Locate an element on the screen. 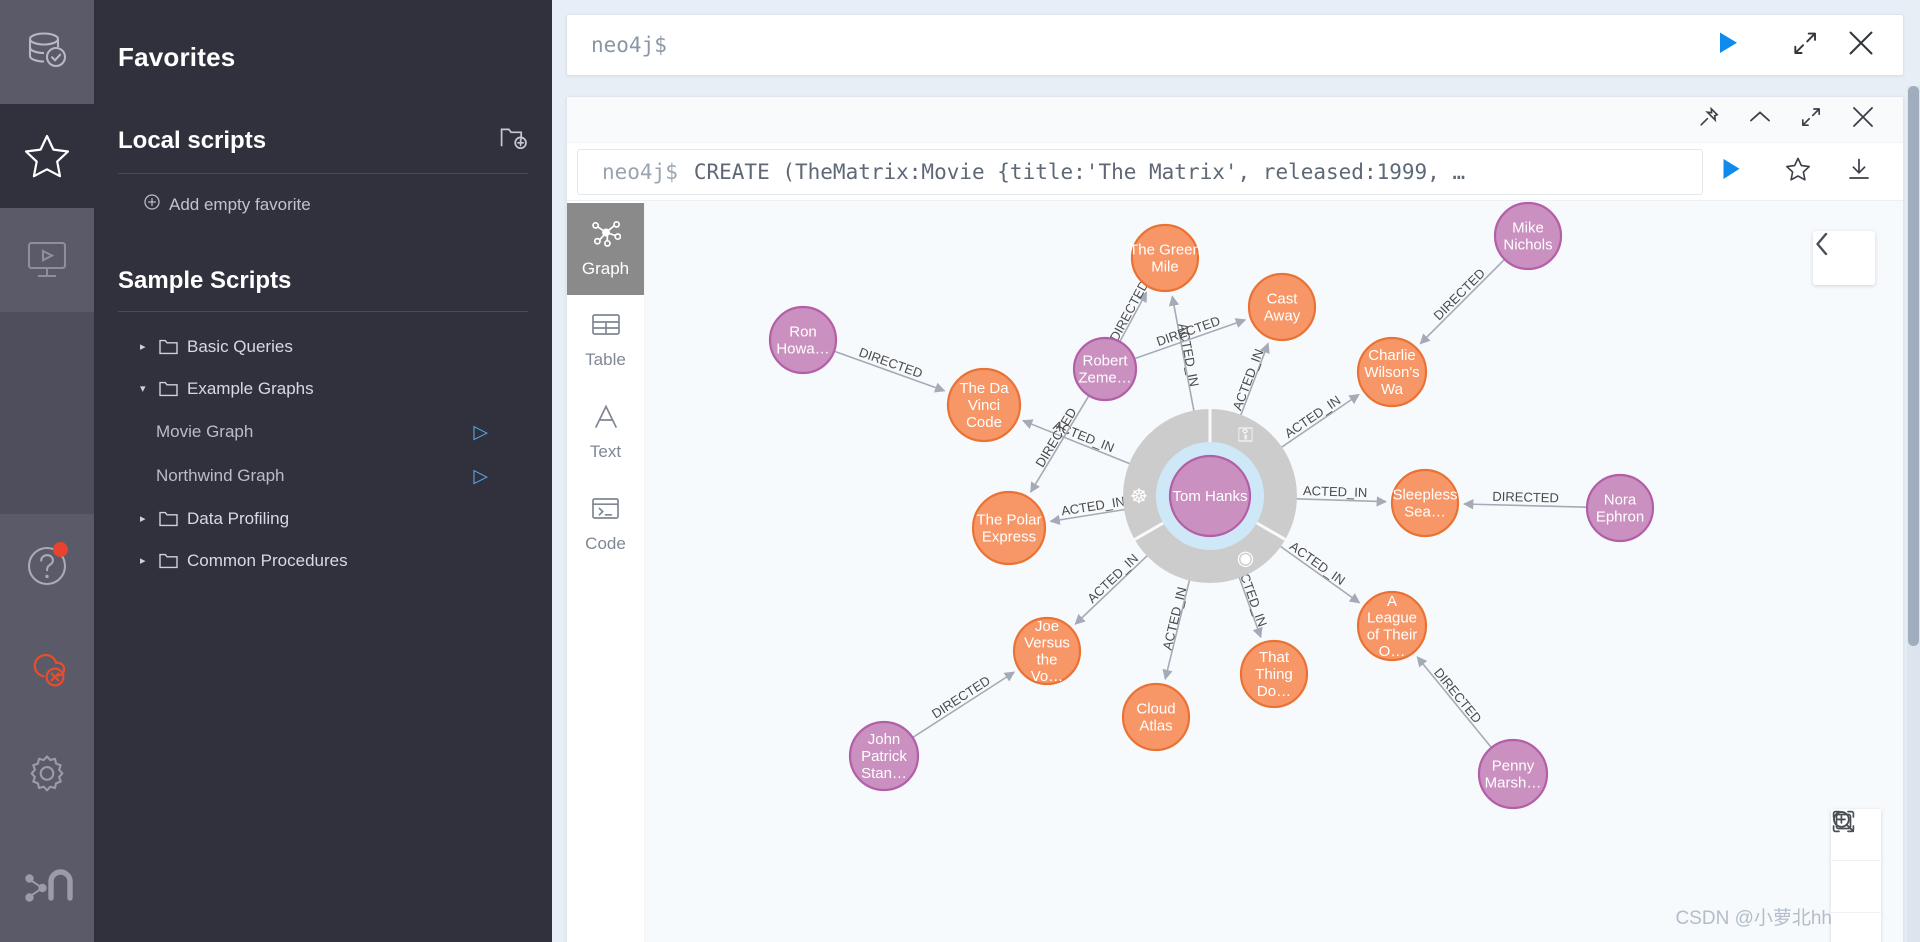  tab-graph: Graph is located at coordinates (605, 249).